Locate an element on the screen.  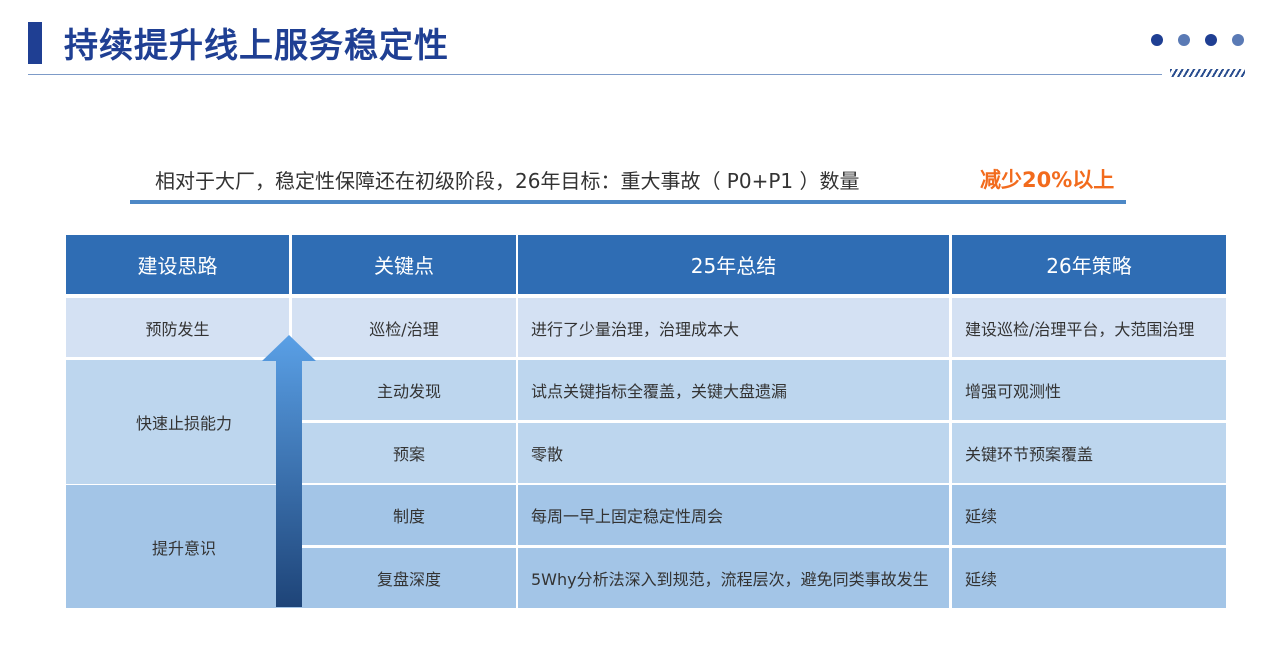
page-title: 持续提升线上服务稳定性 is located at coordinates (256, 46).